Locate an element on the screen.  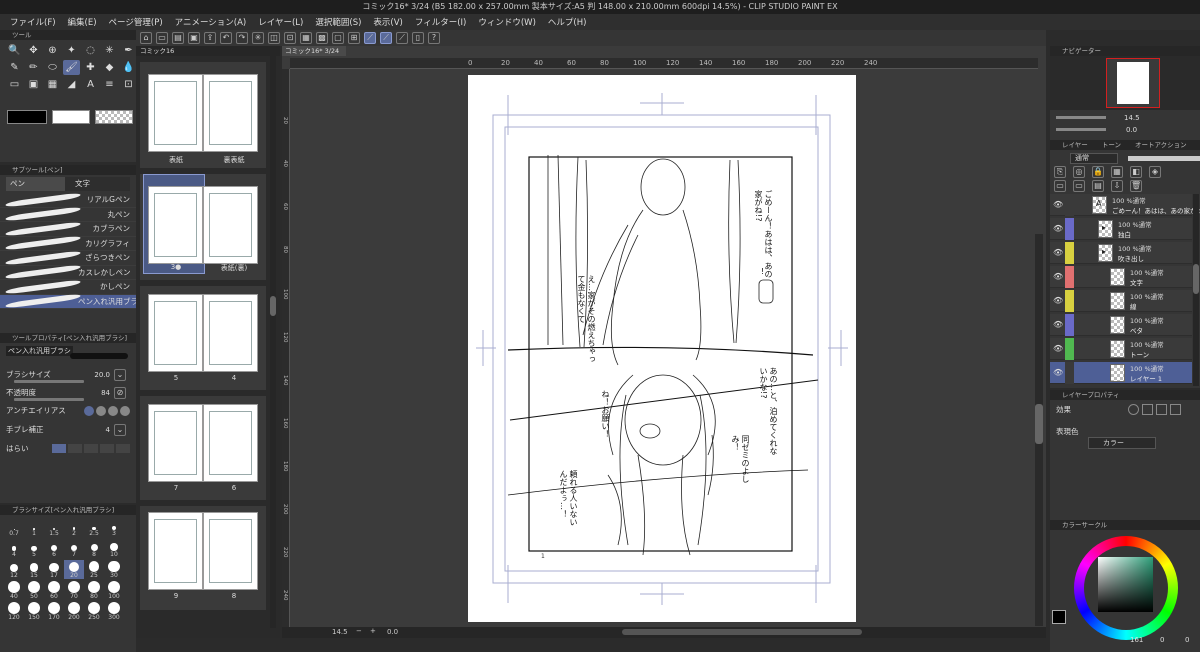
brush-size-option: 7 is located at coordinates (74, 548).